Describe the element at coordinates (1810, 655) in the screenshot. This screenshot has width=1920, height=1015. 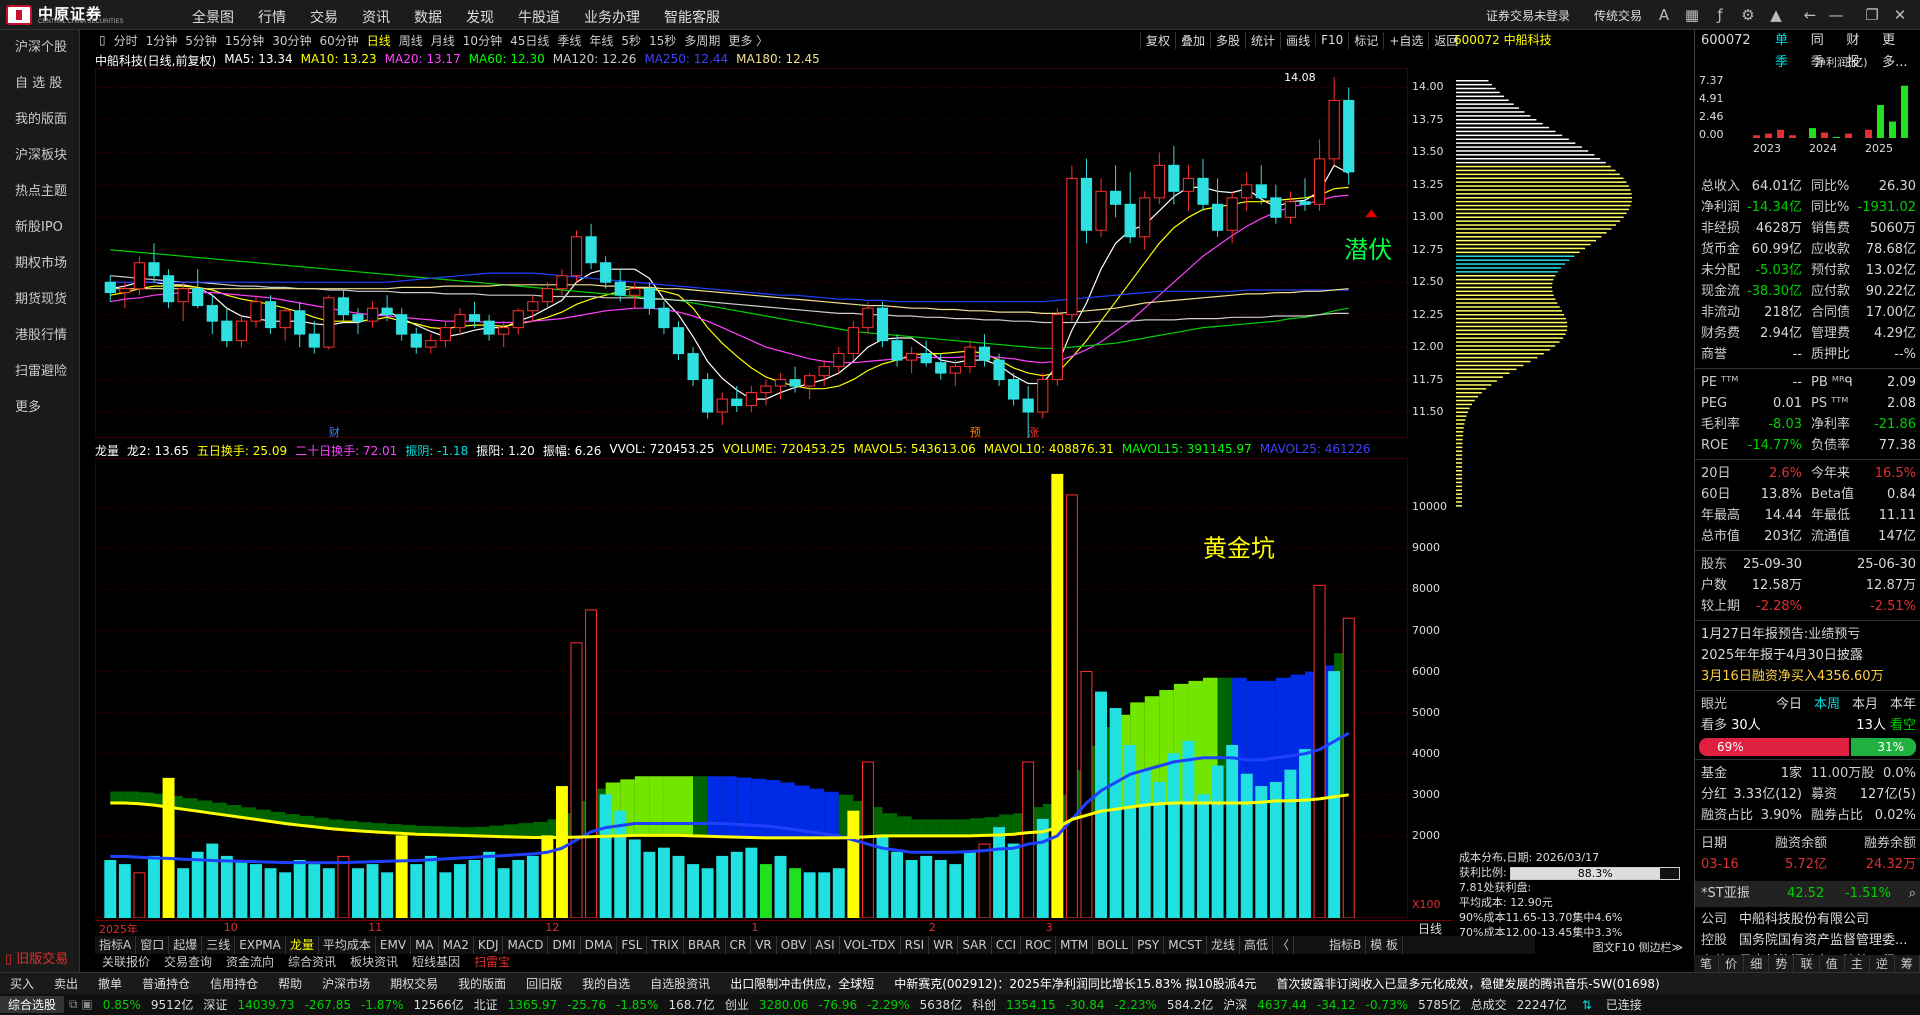
I see `news-1: 2025年年报于4月30日披露` at that location.